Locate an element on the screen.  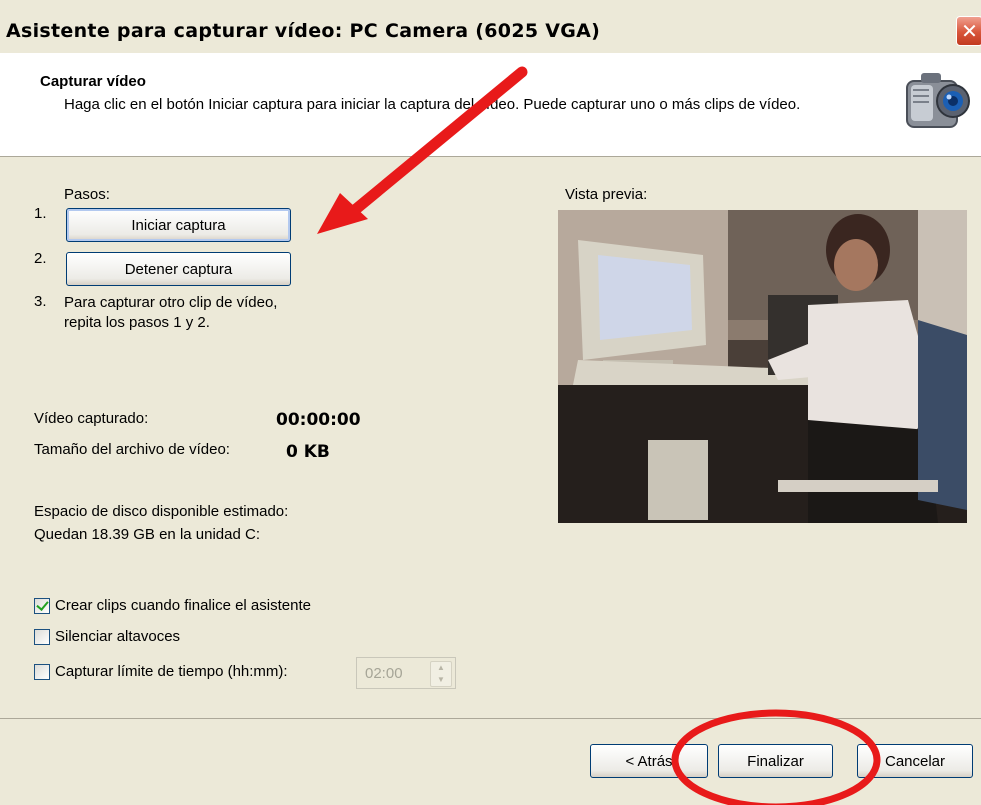
spinner-arrows: ▲ ▼ is located at coordinates (441, 674).